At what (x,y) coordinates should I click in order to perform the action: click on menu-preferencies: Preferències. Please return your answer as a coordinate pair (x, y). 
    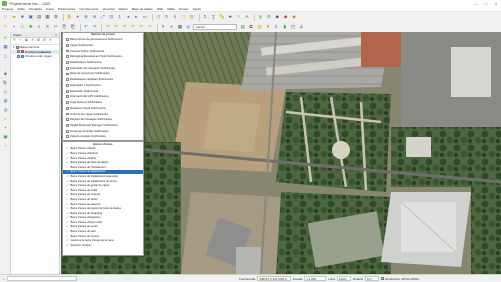
    Looking at the image, I should click on (66, 9).